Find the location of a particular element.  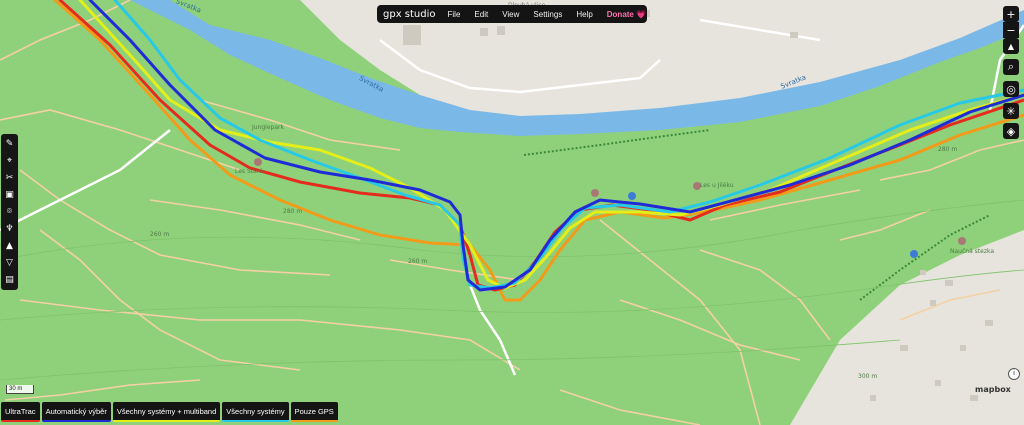

legend-label: UltraTrac is located at coordinates (20, 411).